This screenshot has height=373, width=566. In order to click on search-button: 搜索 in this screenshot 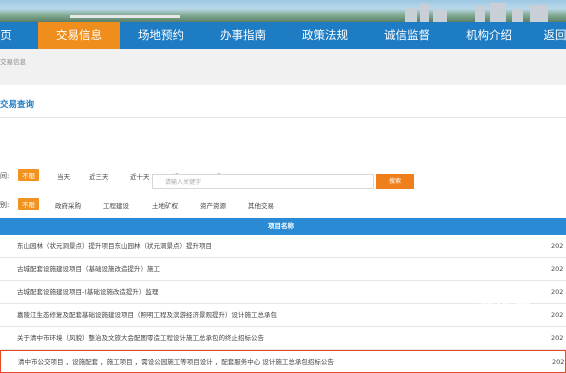, I will do `click(395, 181)`.